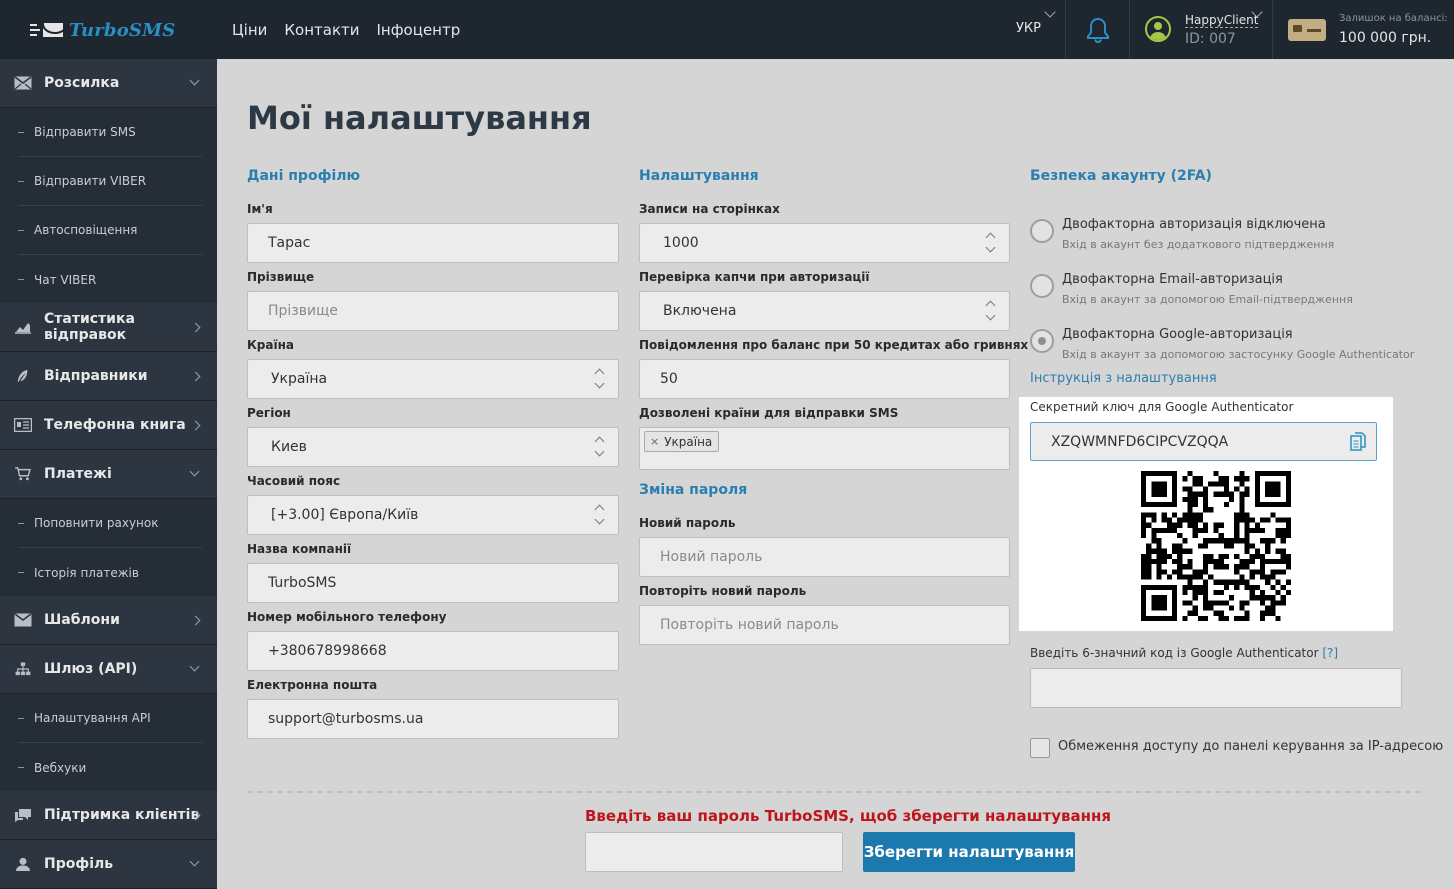  I want to click on radio-label: Двофакторна Google-авторизація, so click(1177, 334).